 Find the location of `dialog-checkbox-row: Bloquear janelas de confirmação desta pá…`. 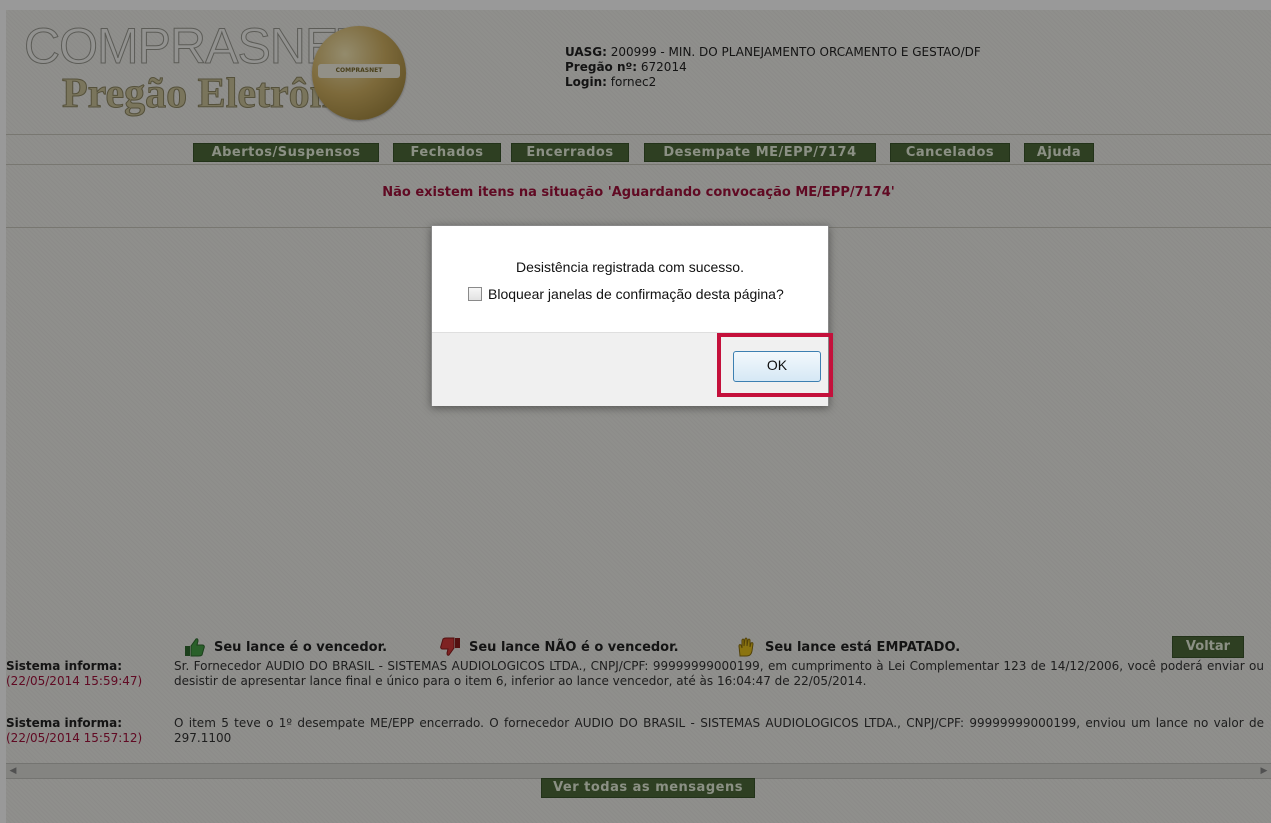

dialog-checkbox-row: Bloquear janelas de confirmação desta pá… is located at coordinates (626, 294).